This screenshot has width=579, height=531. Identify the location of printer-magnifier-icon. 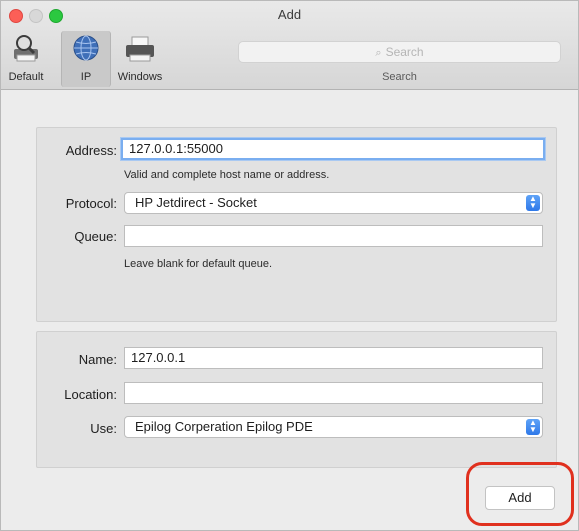
(26, 51).